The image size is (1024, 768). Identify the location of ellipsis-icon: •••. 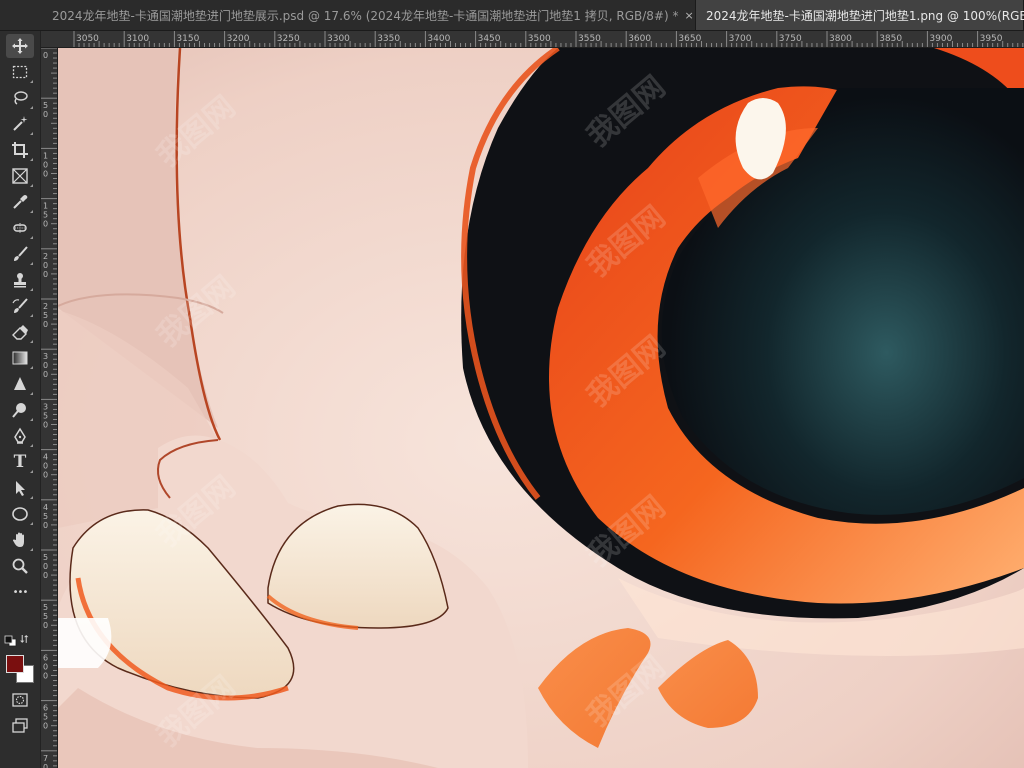
(20, 592).